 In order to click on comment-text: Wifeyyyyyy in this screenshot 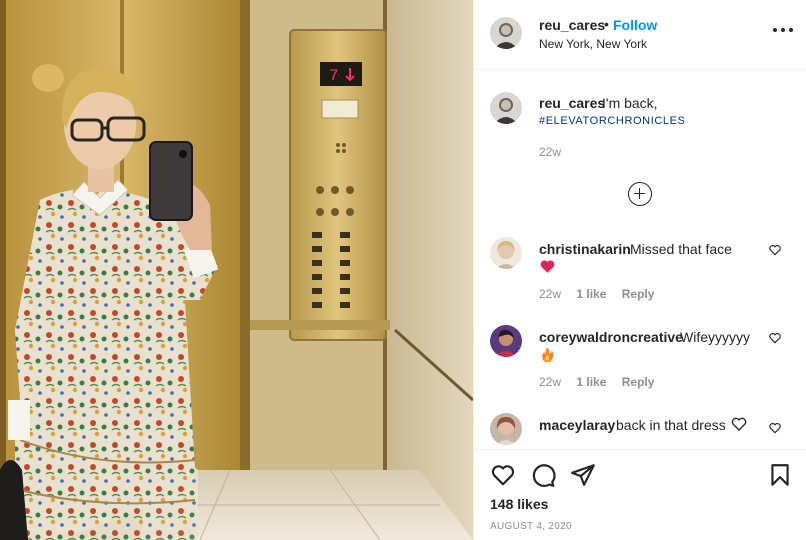, I will do `click(715, 337)`.